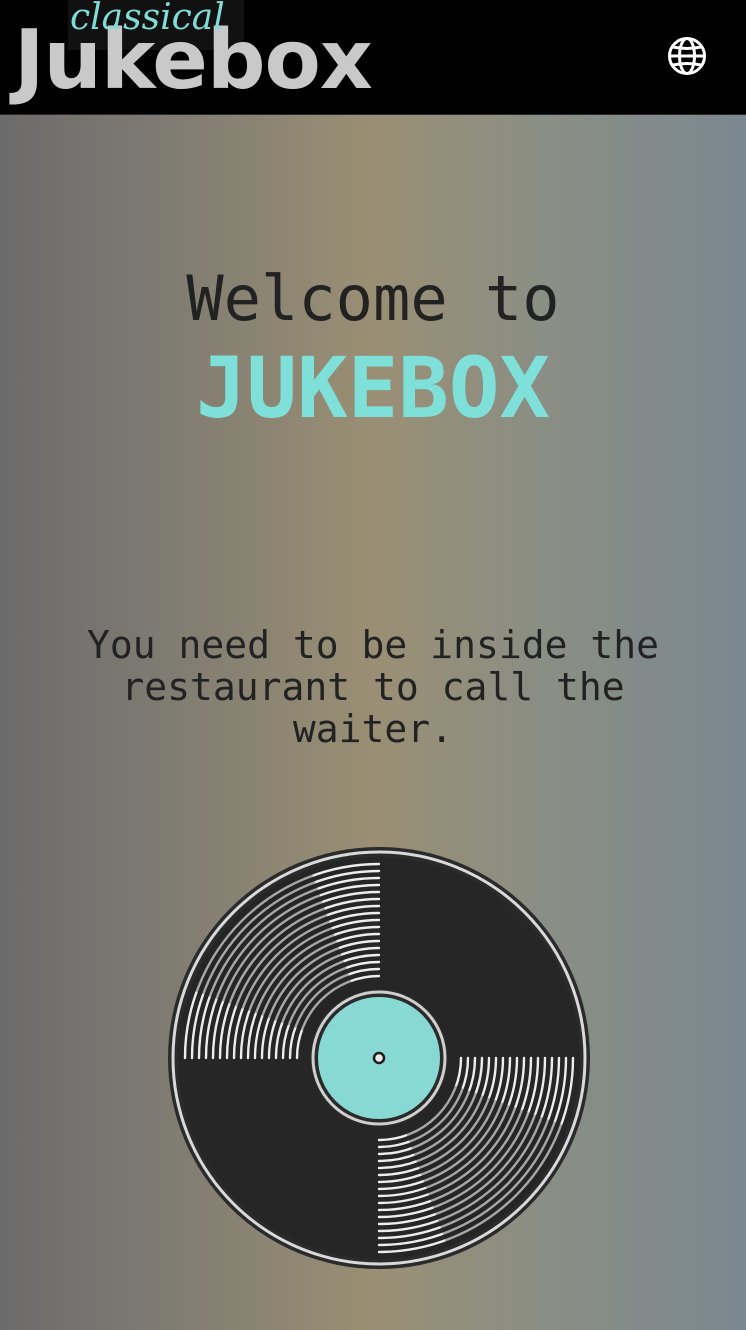 This screenshot has height=1330, width=746. I want to click on globe-icon, so click(687, 56).